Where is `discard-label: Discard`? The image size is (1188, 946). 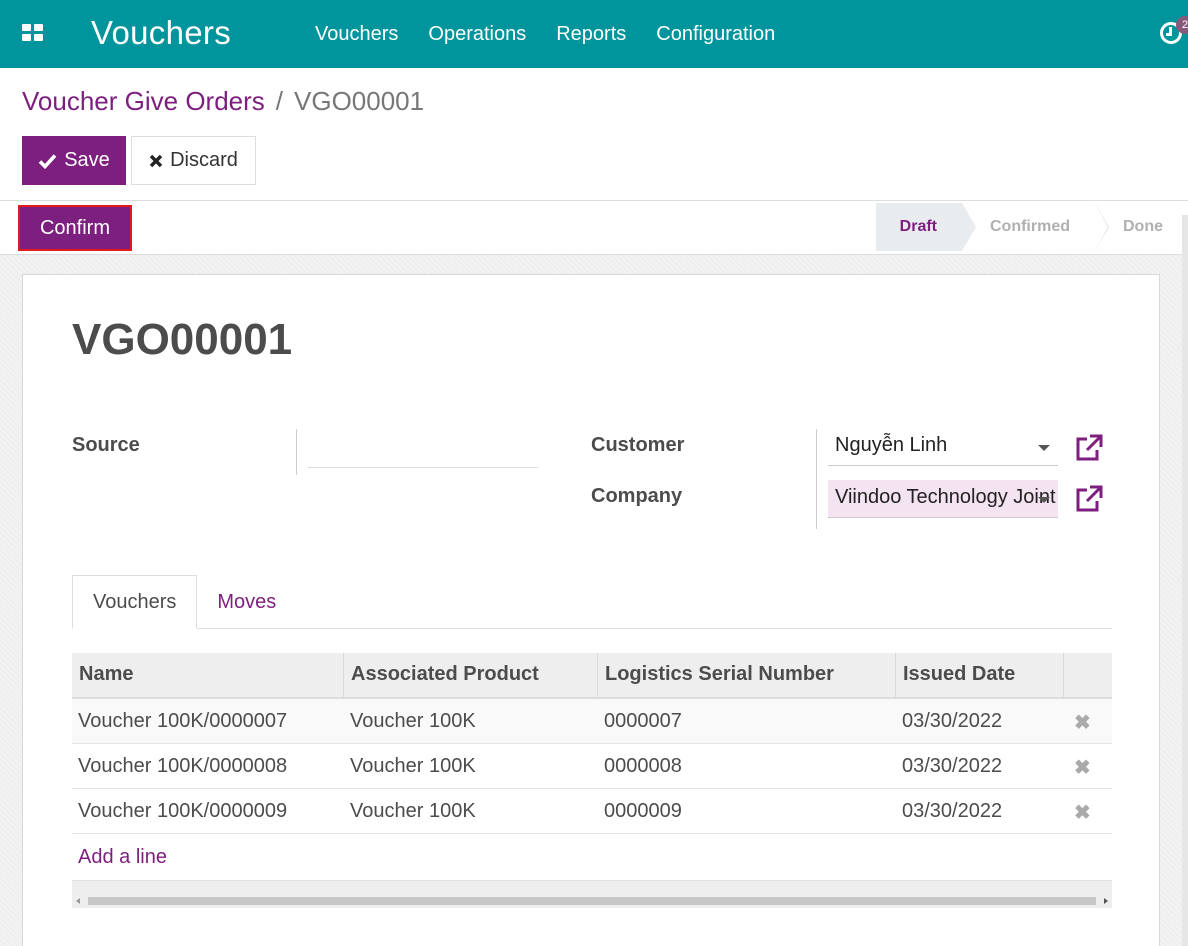 discard-label: Discard is located at coordinates (204, 160).